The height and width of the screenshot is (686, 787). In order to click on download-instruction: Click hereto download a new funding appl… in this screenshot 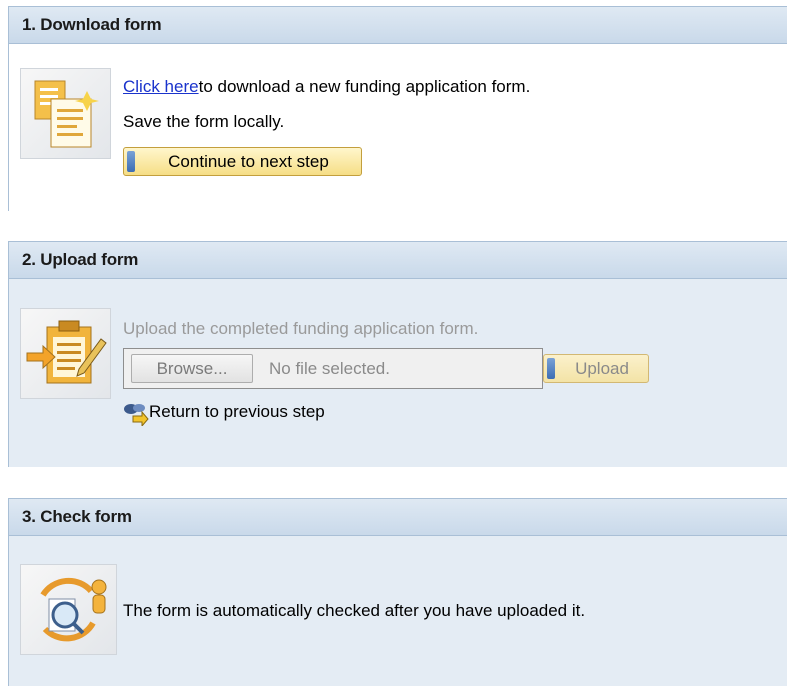, I will do `click(326, 87)`.